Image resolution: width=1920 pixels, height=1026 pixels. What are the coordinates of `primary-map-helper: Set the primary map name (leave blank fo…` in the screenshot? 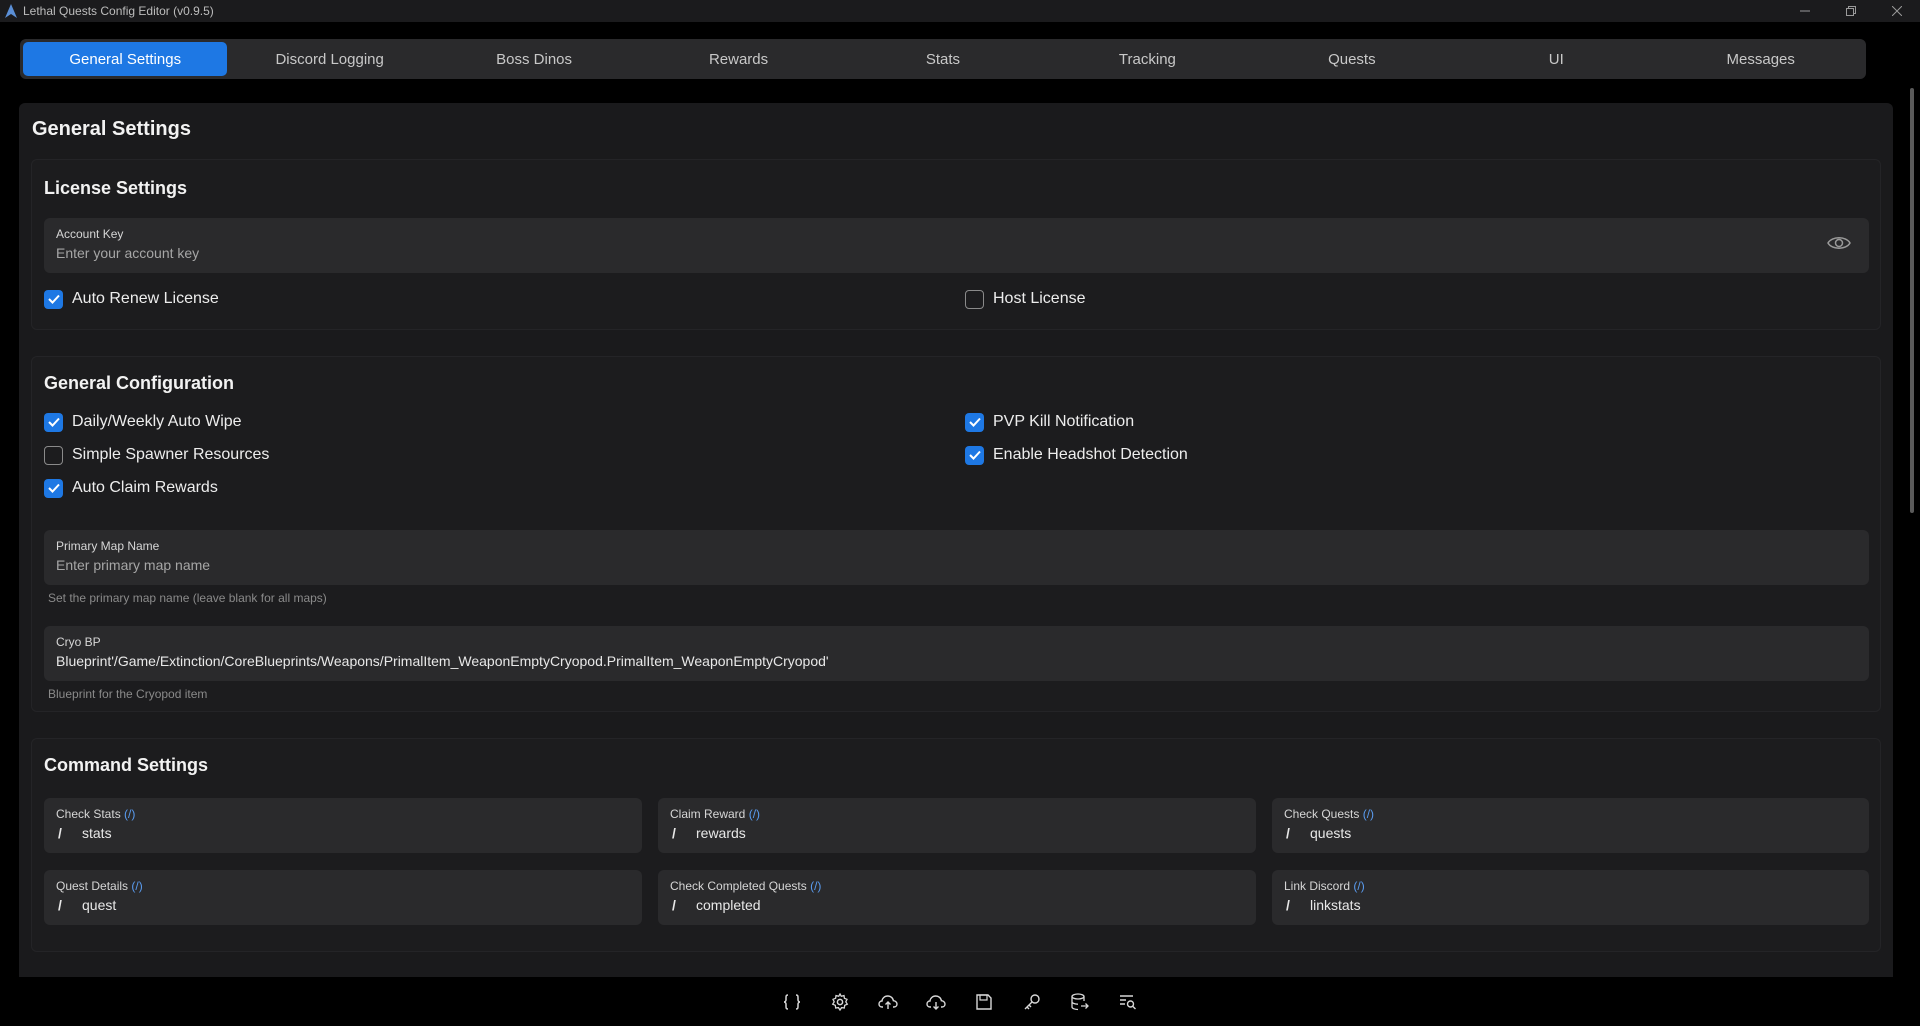 It's located at (187, 598).